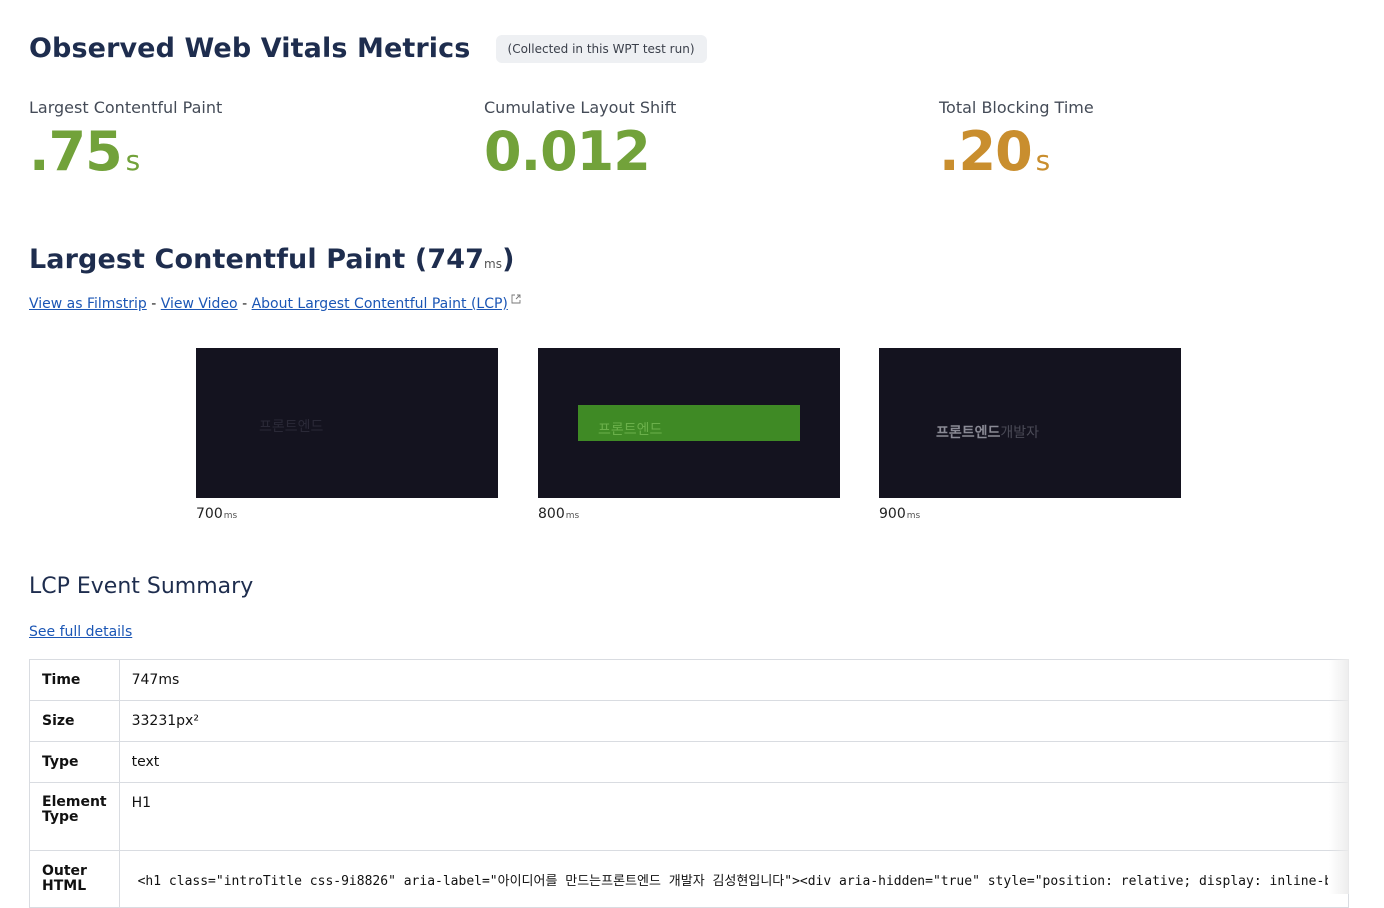  I want to click on metric-tbt: Total Blocking Time .20 s, so click(1016, 138).